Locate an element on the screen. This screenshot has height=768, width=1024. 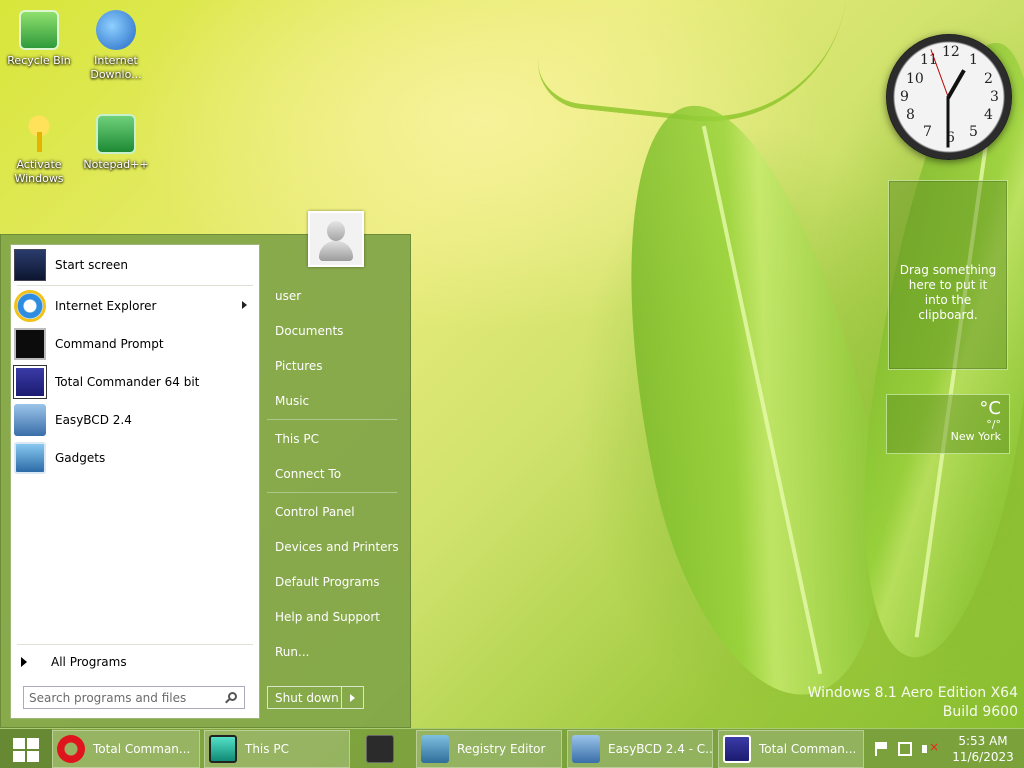
menu-item-devices-and-printers: Devices and Printers is located at coordinates (333, 547).